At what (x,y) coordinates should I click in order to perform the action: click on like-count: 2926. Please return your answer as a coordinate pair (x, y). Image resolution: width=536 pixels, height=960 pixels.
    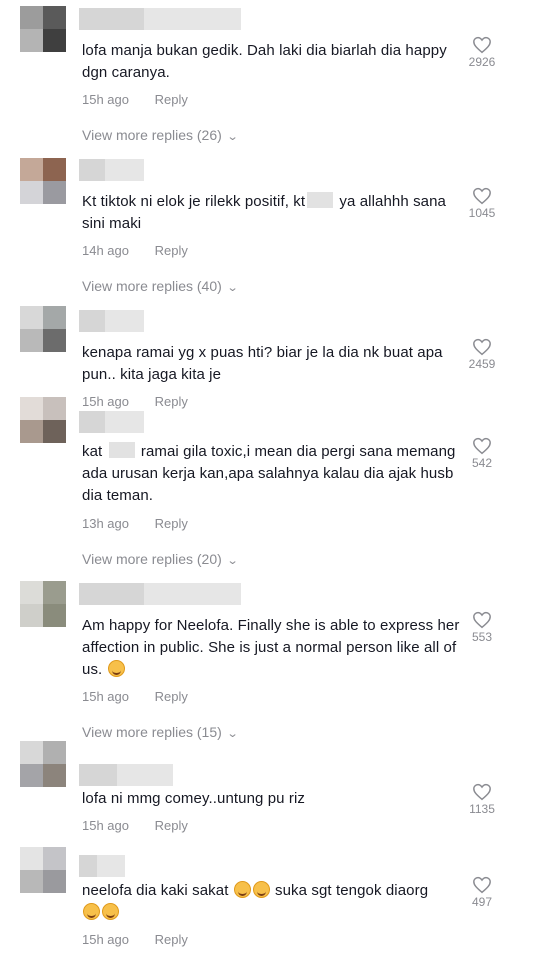
    Looking at the image, I should click on (482, 62).